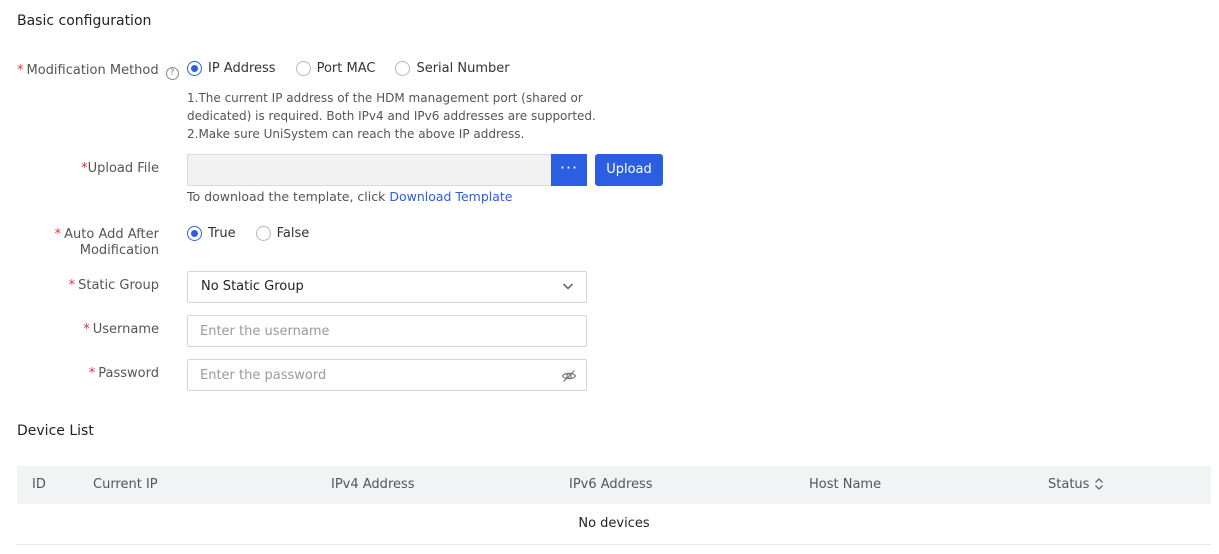 The width and height of the screenshot is (1219, 554). I want to click on auto-add-label: * Auto Add After Modification, so click(107, 243).